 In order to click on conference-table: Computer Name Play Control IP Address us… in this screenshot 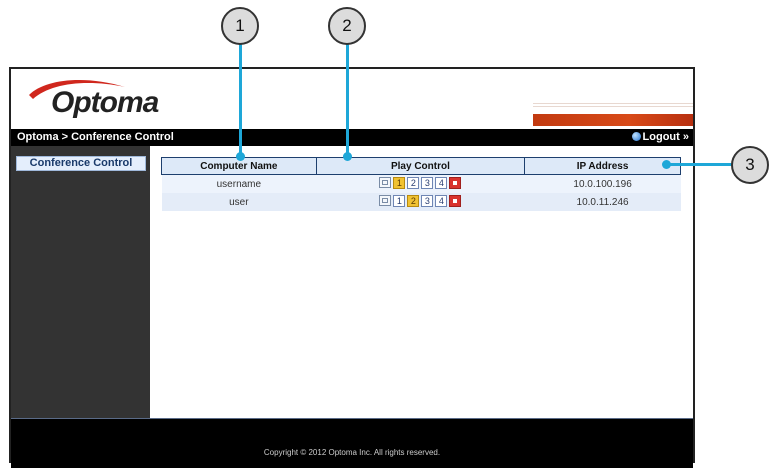, I will do `click(421, 184)`.